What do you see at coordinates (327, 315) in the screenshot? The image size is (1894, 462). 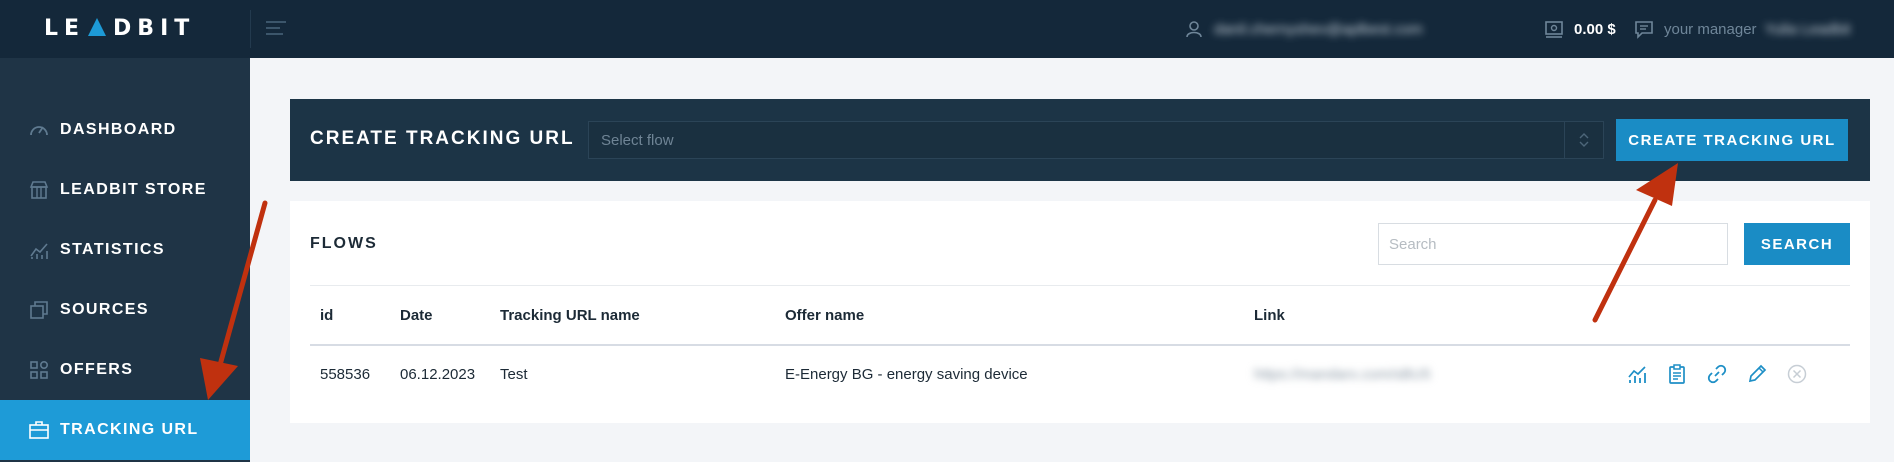 I see `column-header-id: id` at bounding box center [327, 315].